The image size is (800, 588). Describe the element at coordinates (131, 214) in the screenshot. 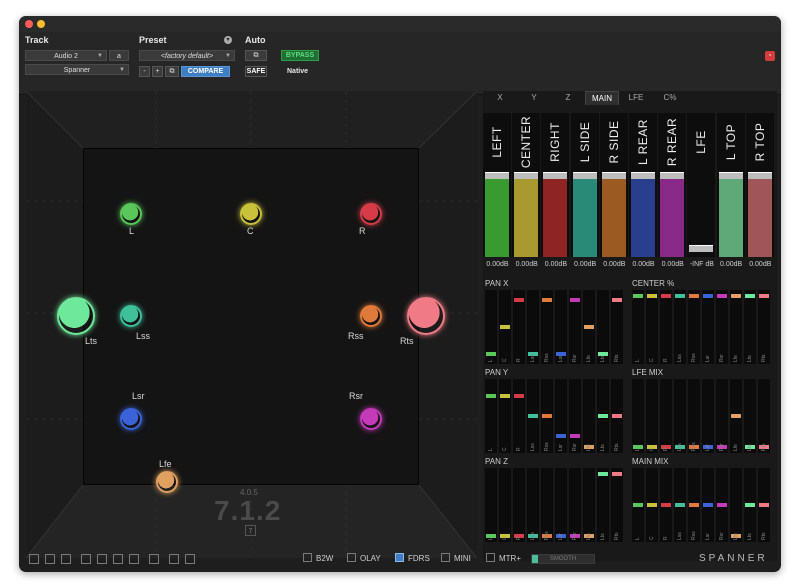

I see `speaker-l` at that location.